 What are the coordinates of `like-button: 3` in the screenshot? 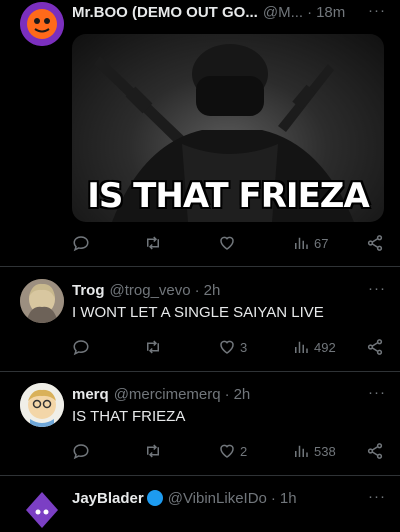 It's located at (232, 347).